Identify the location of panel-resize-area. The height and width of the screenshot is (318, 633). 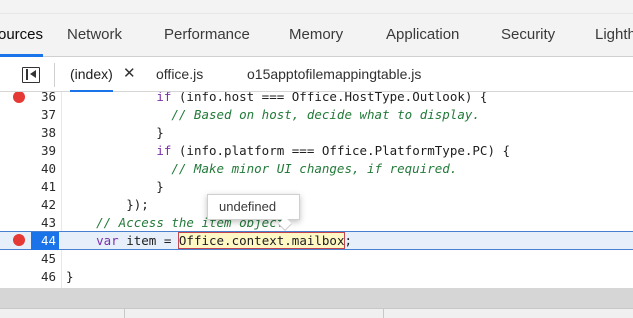
(316, 298).